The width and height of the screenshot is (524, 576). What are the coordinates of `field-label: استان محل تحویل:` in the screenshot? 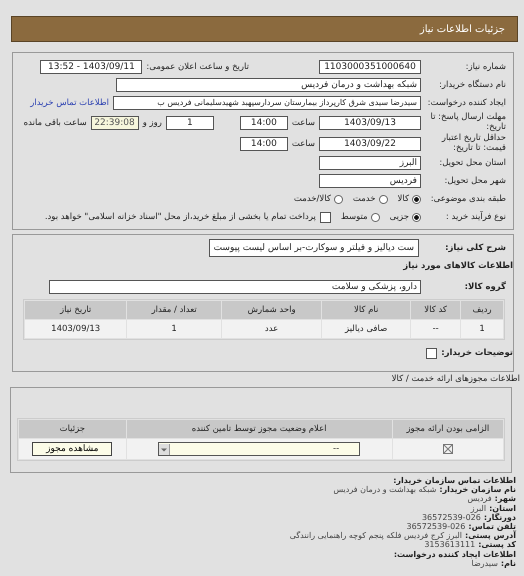 It's located at (472, 163).